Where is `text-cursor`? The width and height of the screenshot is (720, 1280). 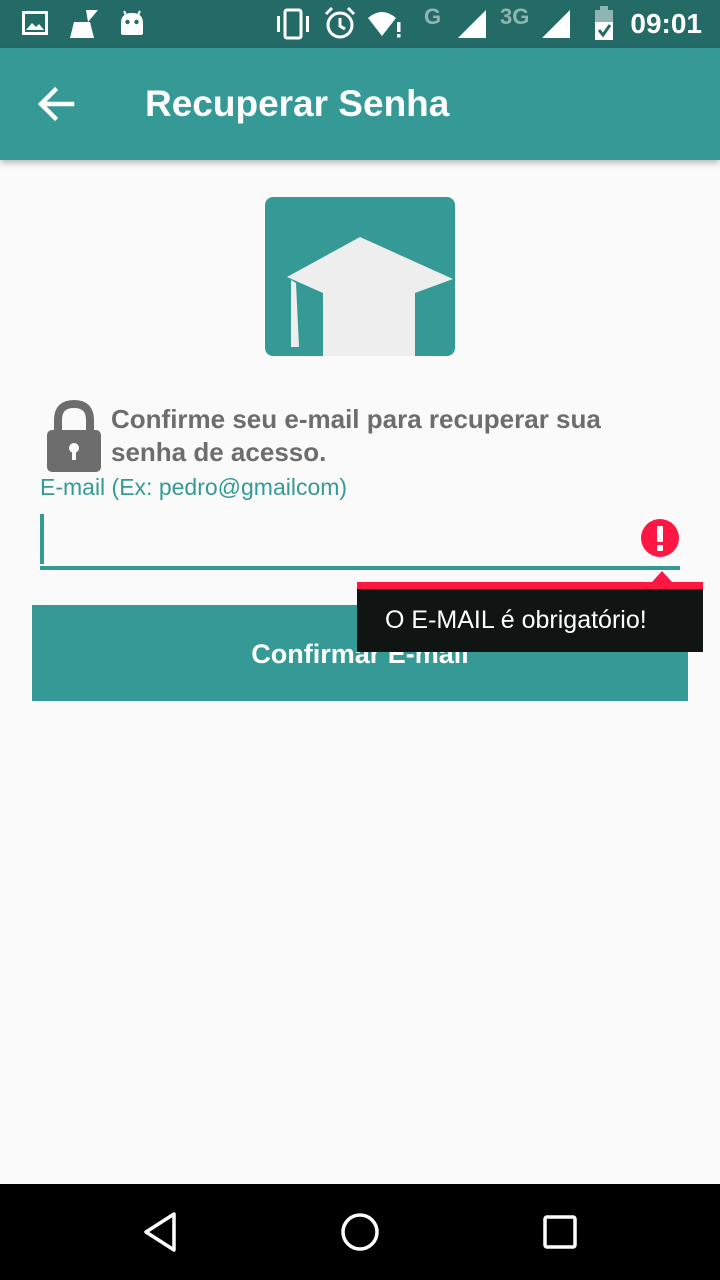
text-cursor is located at coordinates (42, 539).